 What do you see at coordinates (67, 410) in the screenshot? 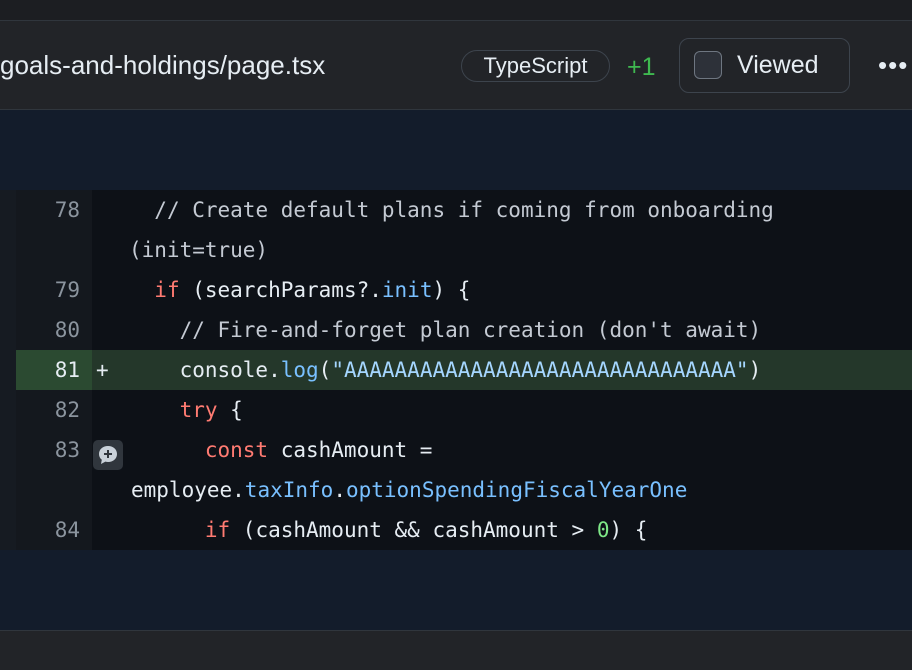
I see `line-number: 82` at bounding box center [67, 410].